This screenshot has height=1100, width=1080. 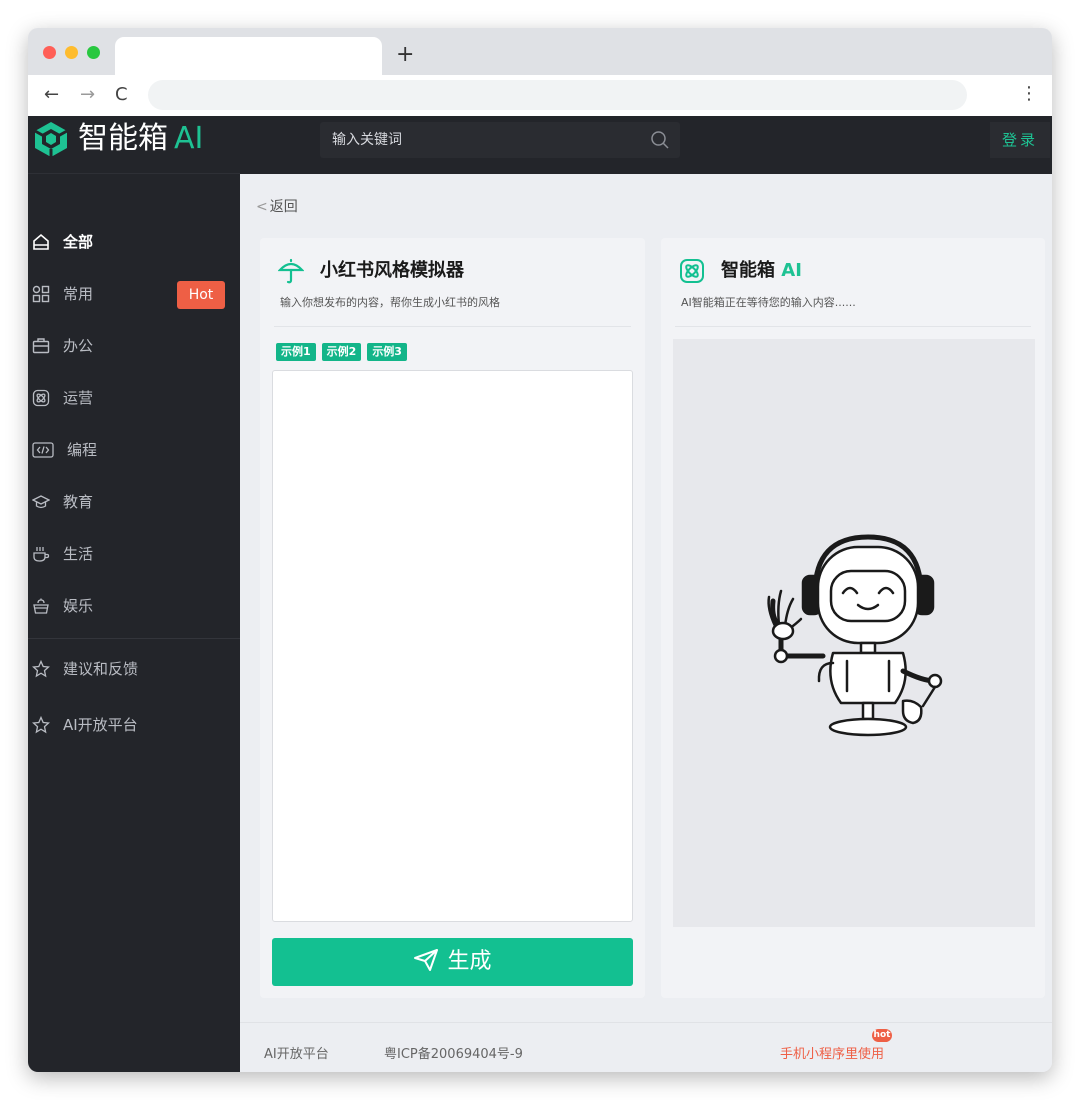 What do you see at coordinates (646, 1047) in the screenshot?
I see `footer: AI开放平台 粤ICP备20069404号-9 手机小程序里使用 hot` at bounding box center [646, 1047].